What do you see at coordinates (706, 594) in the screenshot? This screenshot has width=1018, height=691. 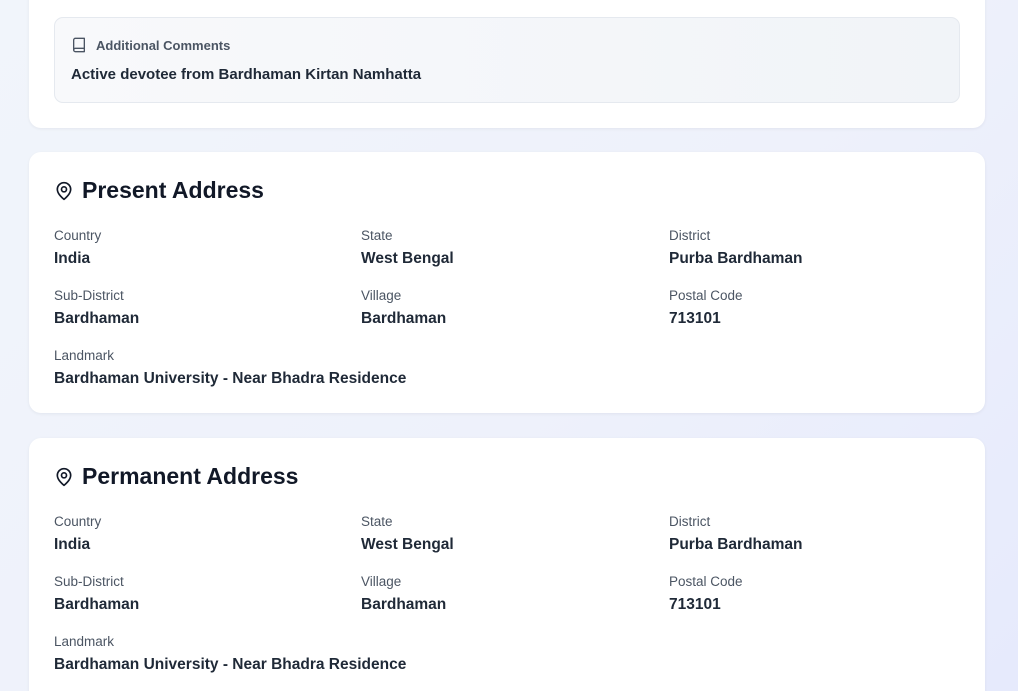 I see `permanent-postal-code-field: Postal Code 713101` at bounding box center [706, 594].